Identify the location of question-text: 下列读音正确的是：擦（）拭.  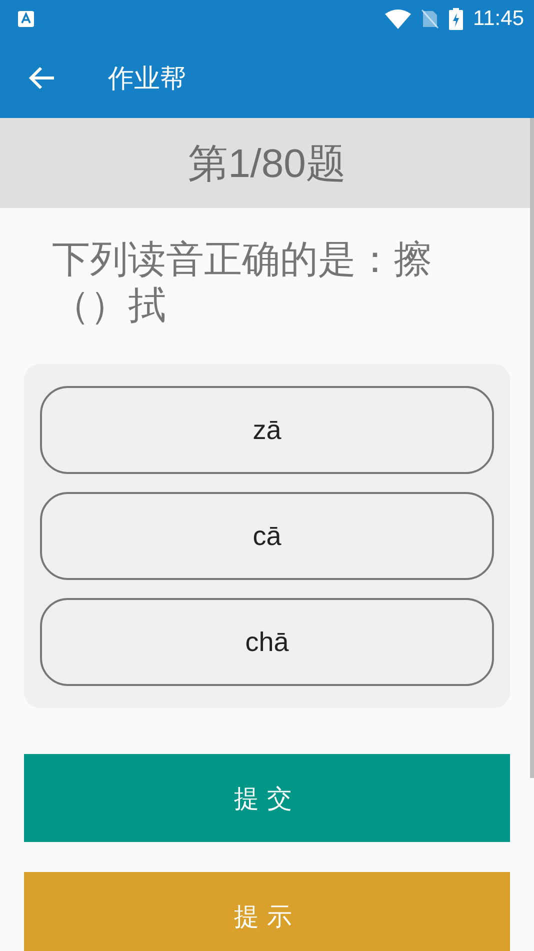
(242, 282).